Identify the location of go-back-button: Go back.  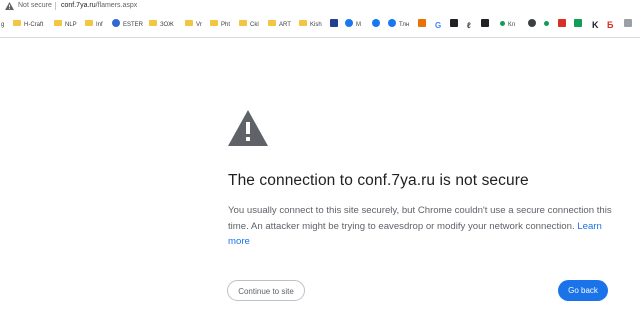
(583, 290).